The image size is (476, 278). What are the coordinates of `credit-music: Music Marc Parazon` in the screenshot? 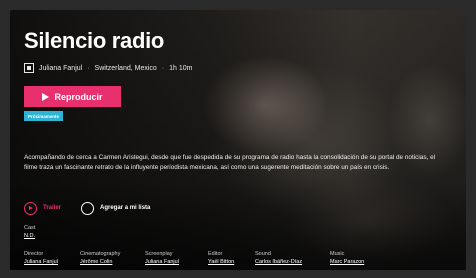 It's located at (360, 258).